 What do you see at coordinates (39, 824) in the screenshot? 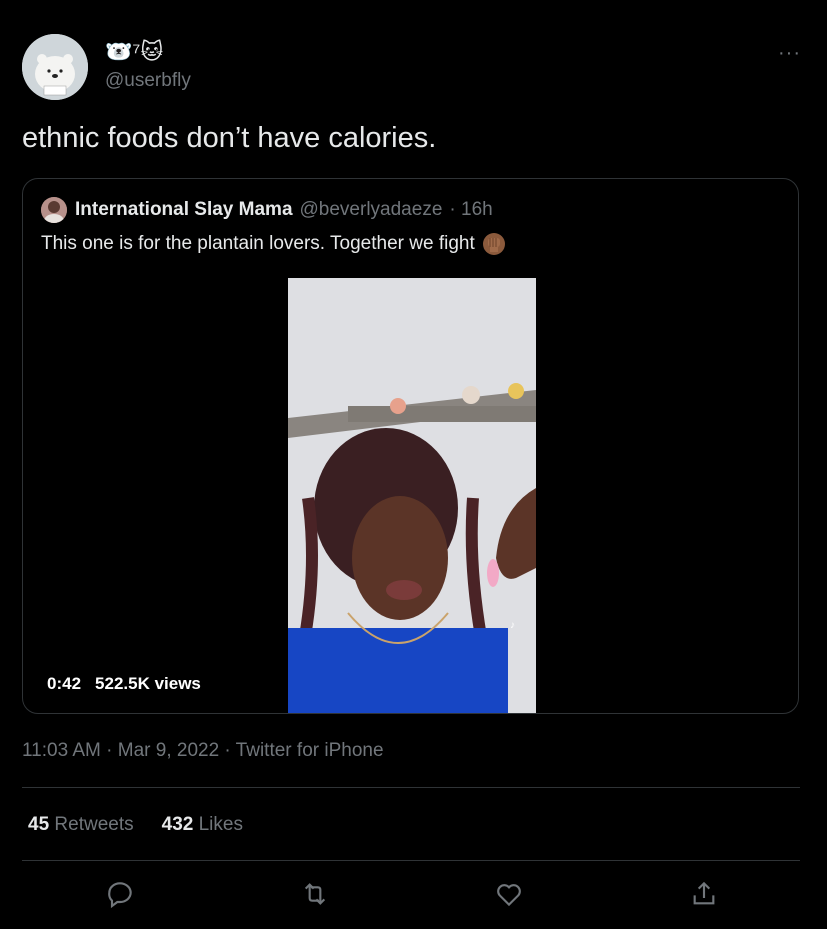
I see `retweets-count: 45` at bounding box center [39, 824].